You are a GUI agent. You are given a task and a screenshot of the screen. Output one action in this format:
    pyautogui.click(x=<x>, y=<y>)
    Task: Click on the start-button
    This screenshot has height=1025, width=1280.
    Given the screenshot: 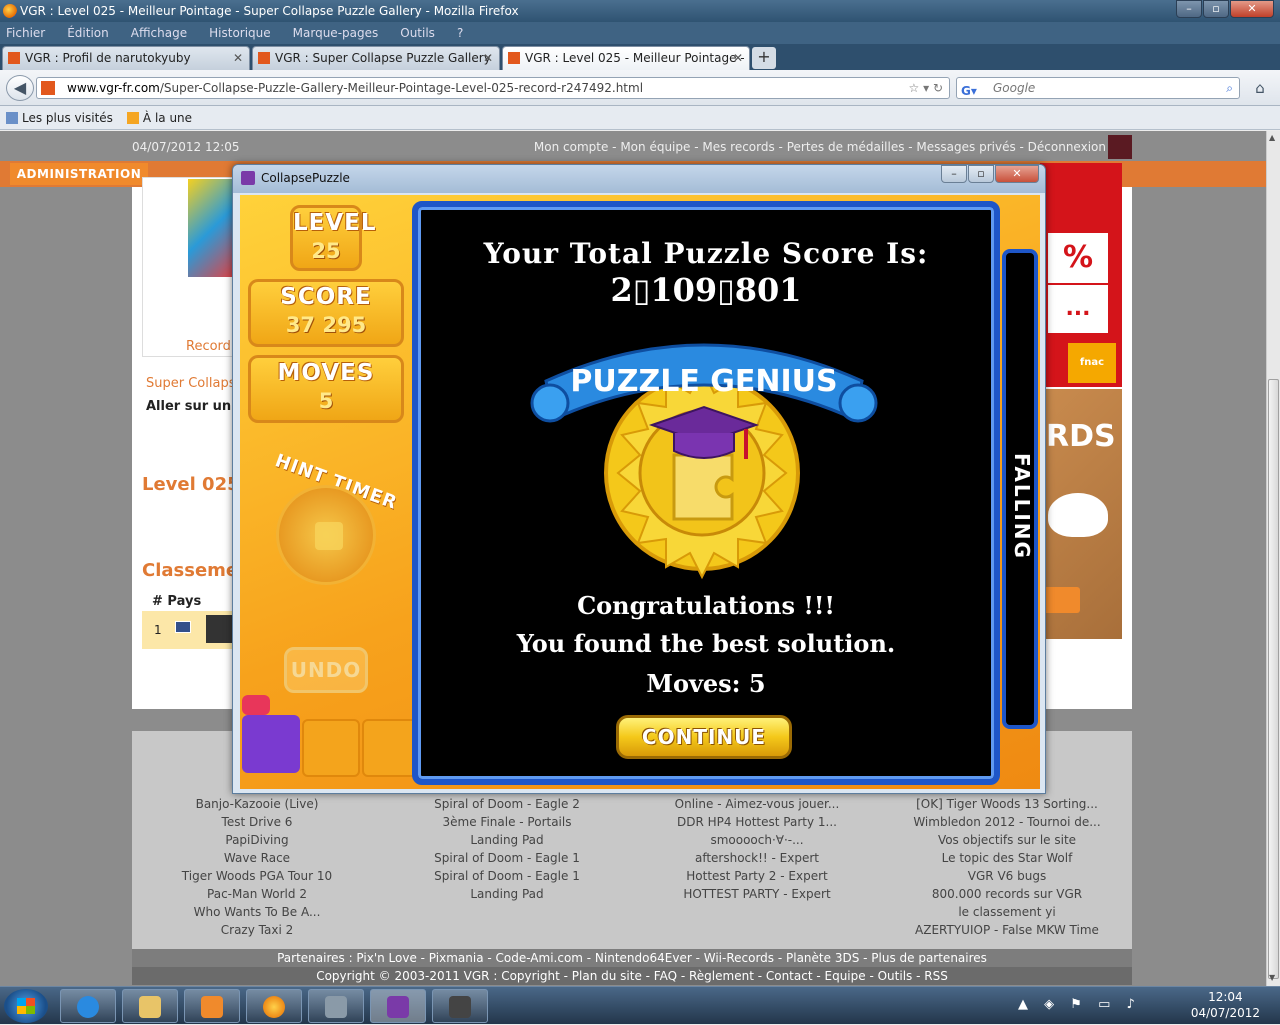 What is the action you would take?
    pyautogui.click(x=26, y=1006)
    